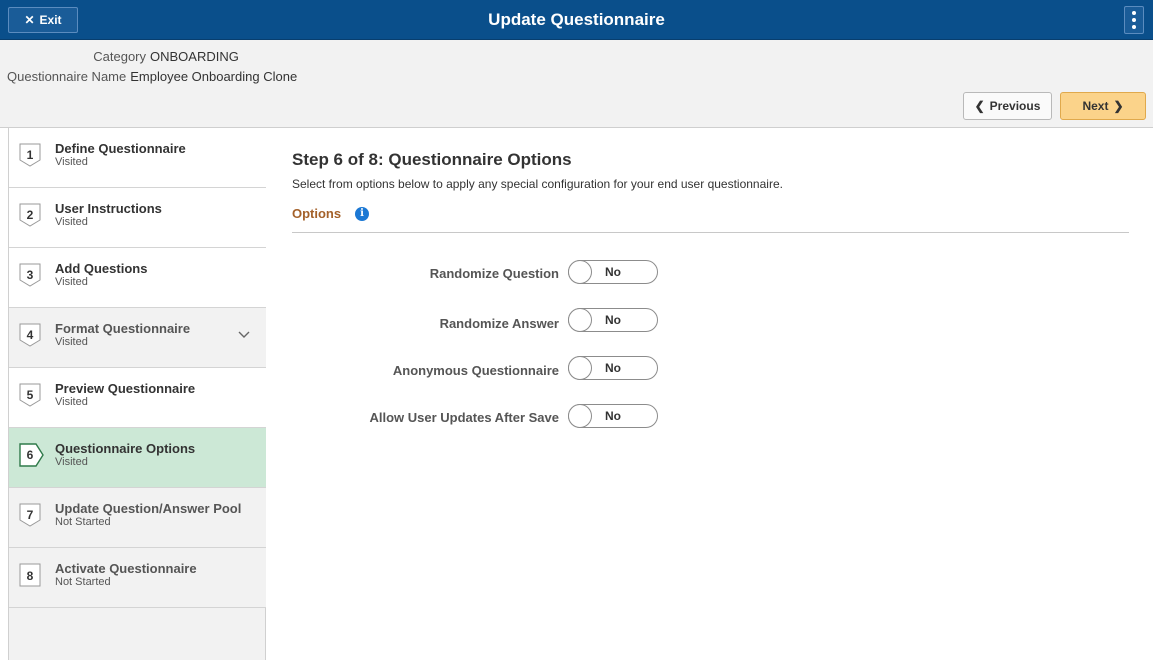 This screenshot has height=660, width=1153. What do you see at coordinates (499, 323) in the screenshot?
I see `randomize-answer-label: Randomize Answer` at bounding box center [499, 323].